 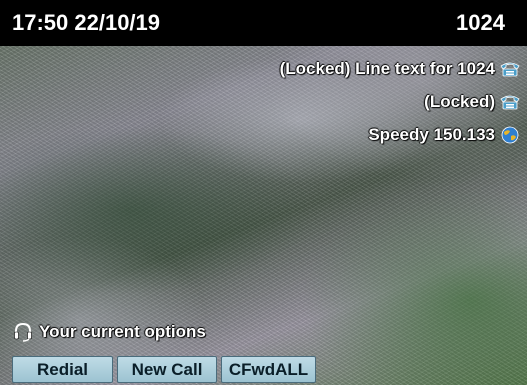 I want to click on new-call-button: New Call, so click(x=167, y=369).